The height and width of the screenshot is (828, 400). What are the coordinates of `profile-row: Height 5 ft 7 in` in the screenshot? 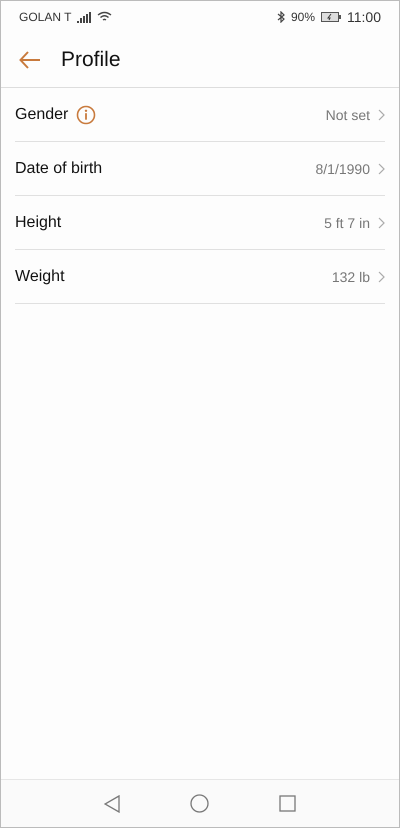 It's located at (200, 223).